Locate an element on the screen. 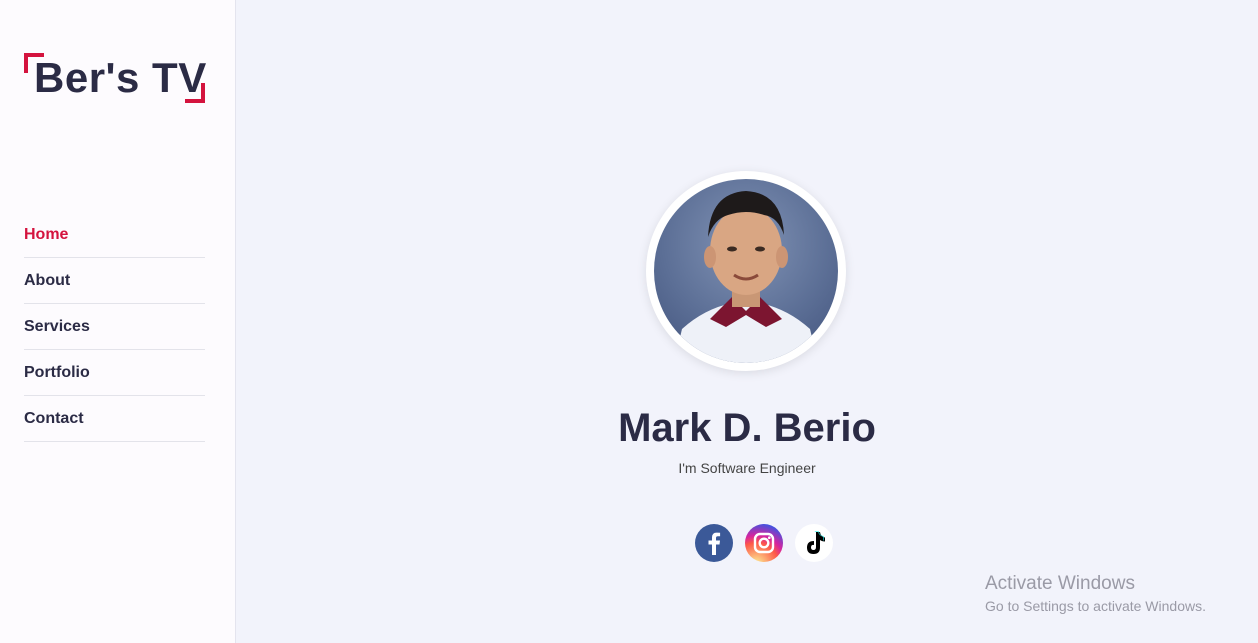 This screenshot has height=643, width=1258. facebook-icon is located at coordinates (714, 543).